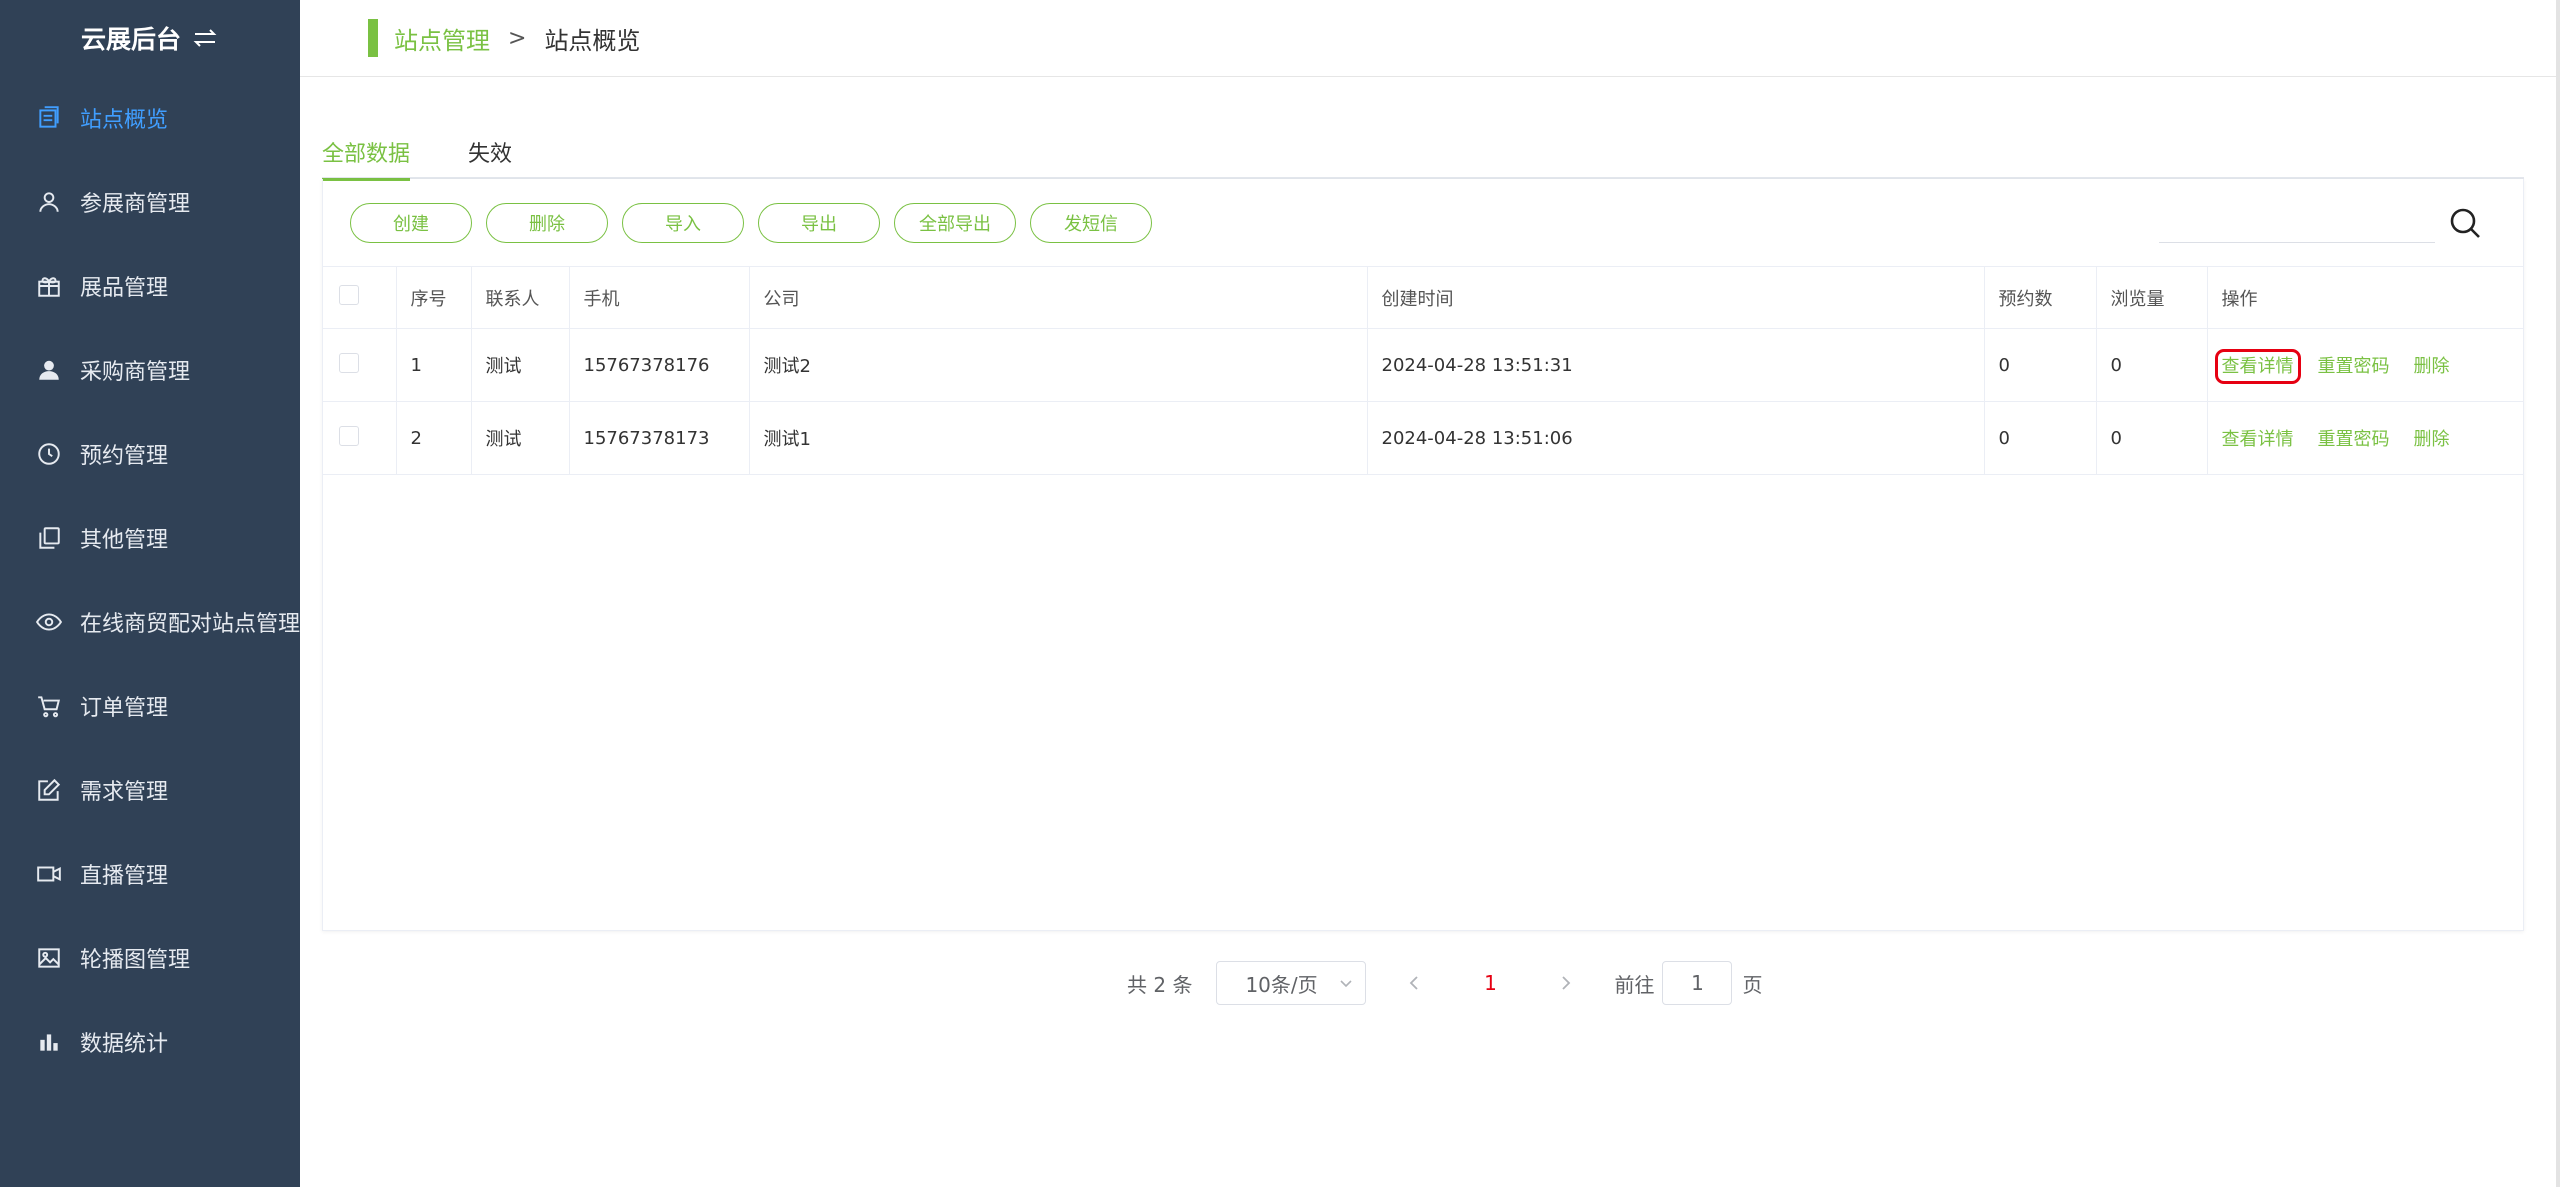 The height and width of the screenshot is (1187, 2560). I want to click on toolbar: 创建 删除 导入 导出 全部导出 发短信, so click(1423, 222).